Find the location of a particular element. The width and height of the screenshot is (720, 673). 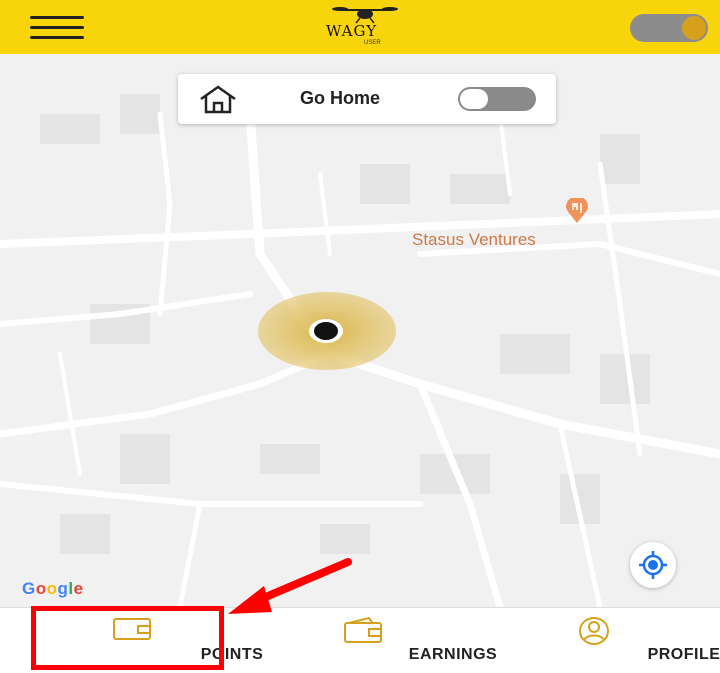

logo-subtitle: USER is located at coordinates (372, 43).